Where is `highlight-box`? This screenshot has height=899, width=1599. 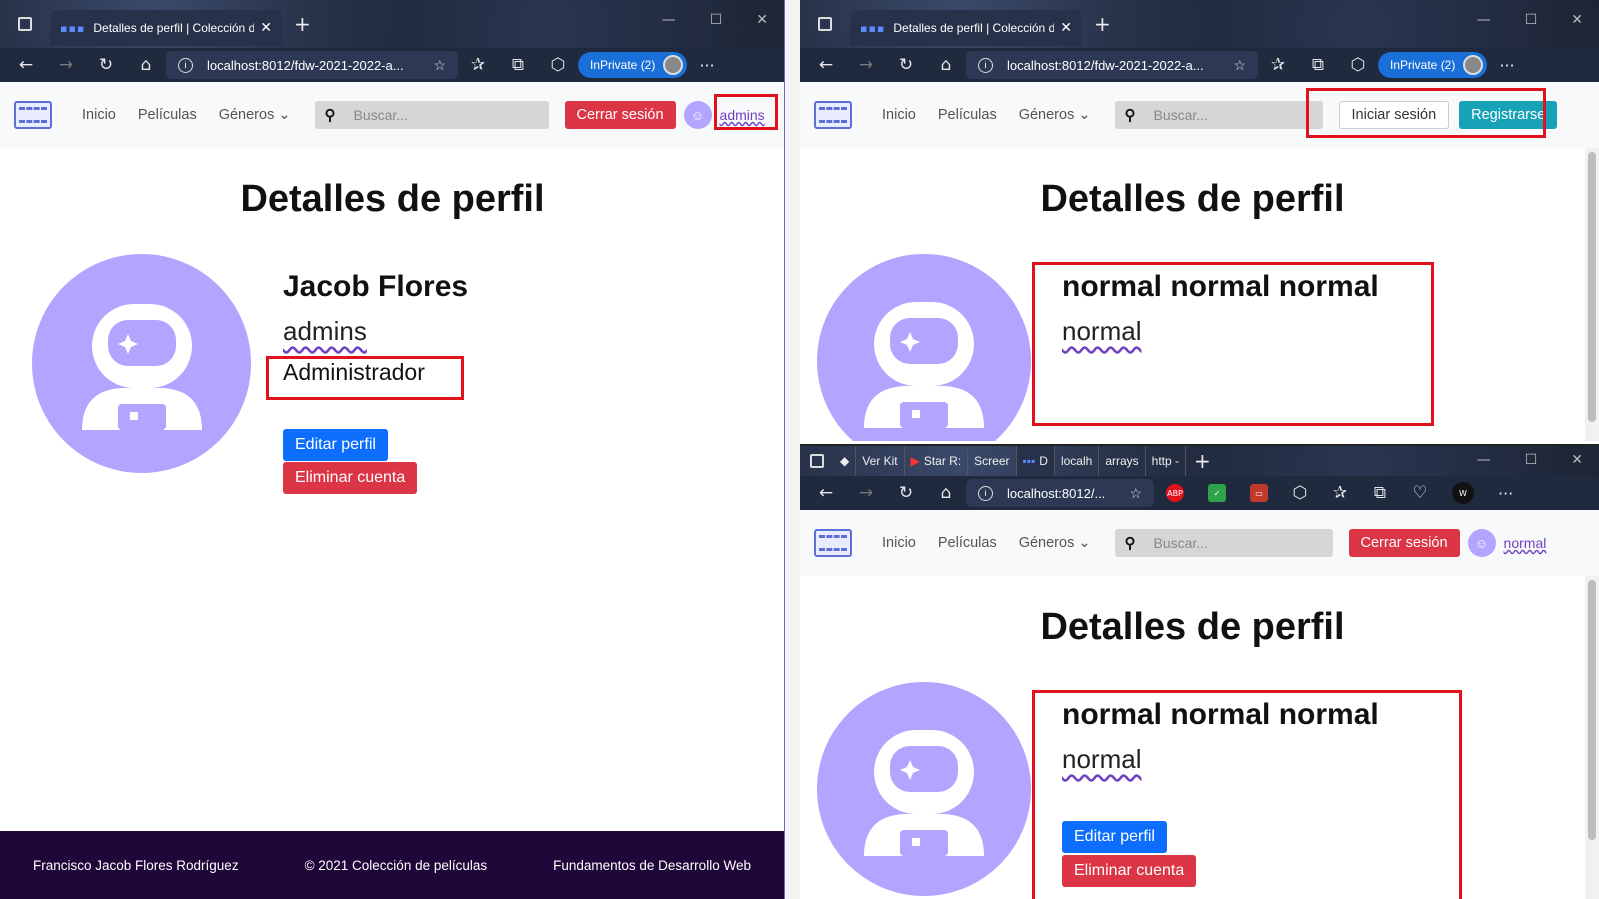 highlight-box is located at coordinates (1247, 794).